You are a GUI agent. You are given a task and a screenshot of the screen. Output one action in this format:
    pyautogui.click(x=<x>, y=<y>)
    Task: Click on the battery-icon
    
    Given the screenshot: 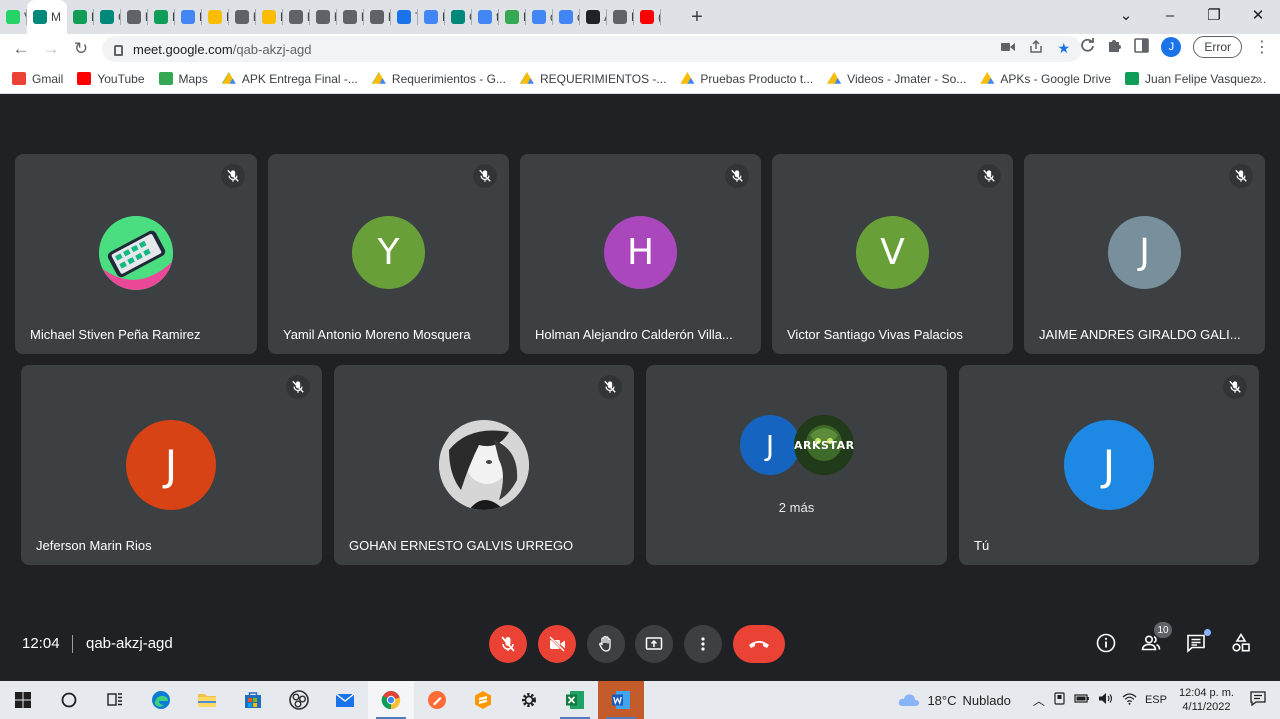 What is the action you would take?
    pyautogui.click(x=1082, y=700)
    